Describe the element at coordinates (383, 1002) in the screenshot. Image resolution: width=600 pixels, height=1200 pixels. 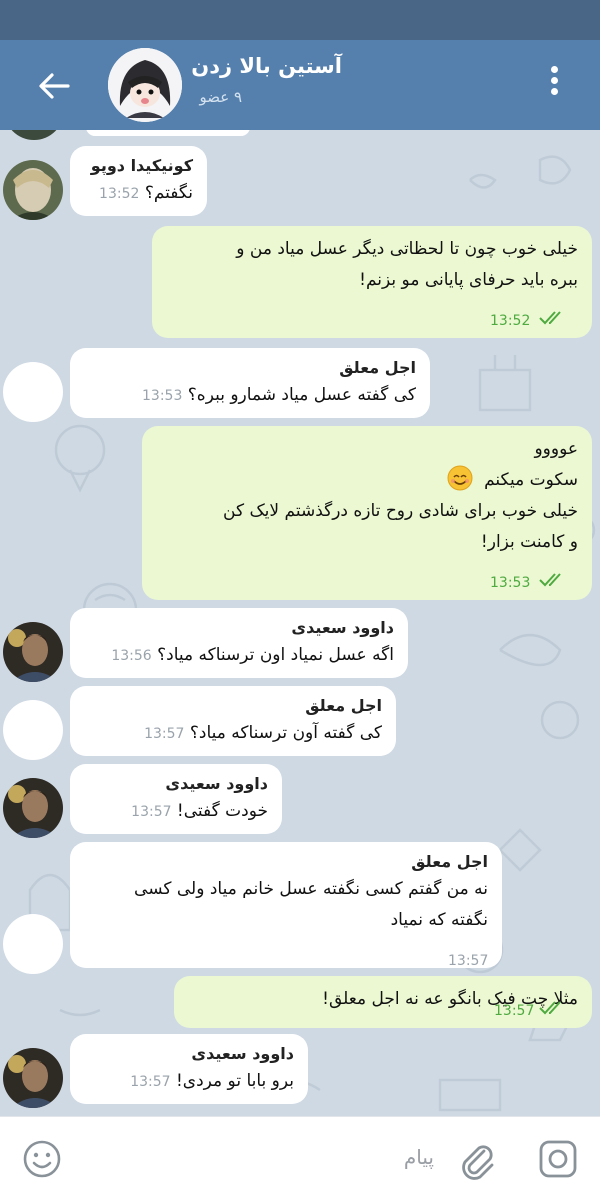
I see `message-bubble-outgoing: مثلا چت فیک بانگو عه نه اجل معلق! 13:57` at that location.